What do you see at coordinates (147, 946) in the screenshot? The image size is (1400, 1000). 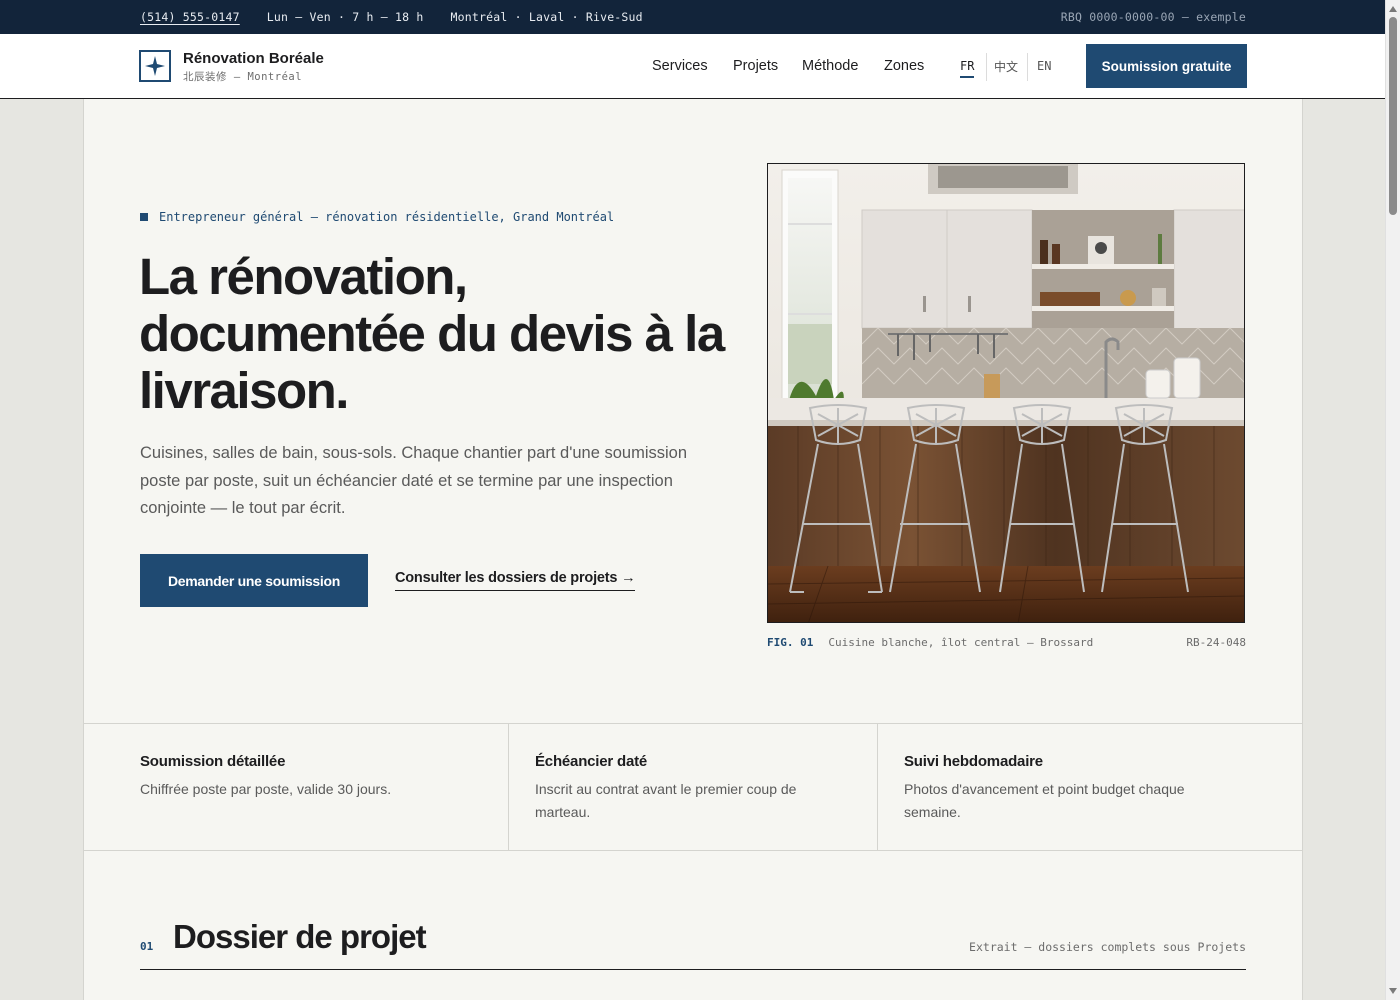 I see `section-number: 01` at bounding box center [147, 946].